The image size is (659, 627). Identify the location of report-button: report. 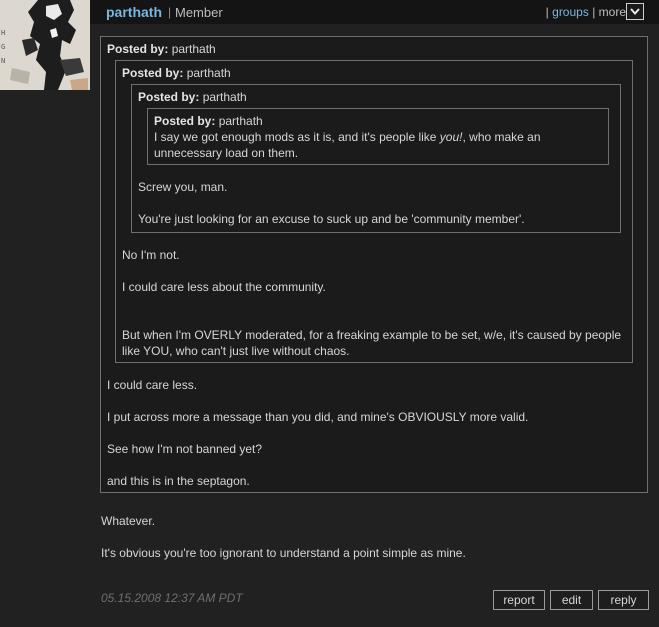
(519, 600).